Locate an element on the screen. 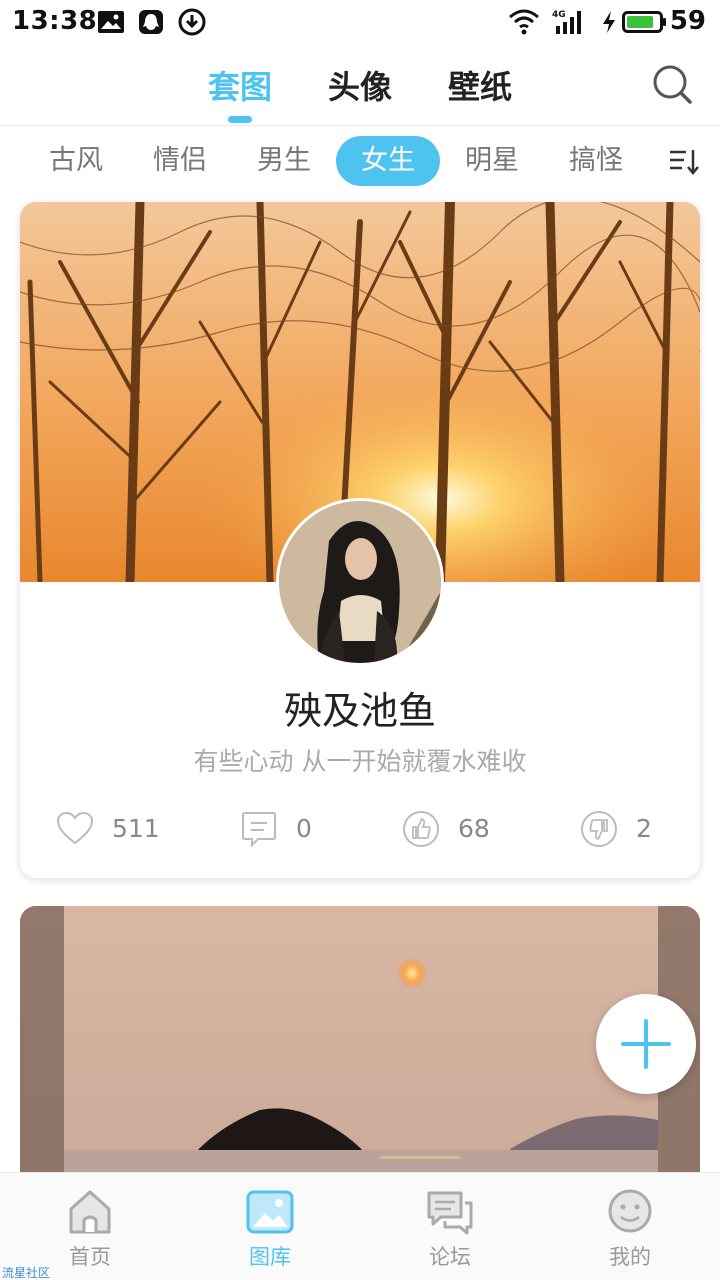 This screenshot has height=1280, width=720. top-tab-bar: 套图 头像 壁纸 is located at coordinates (360, 85).